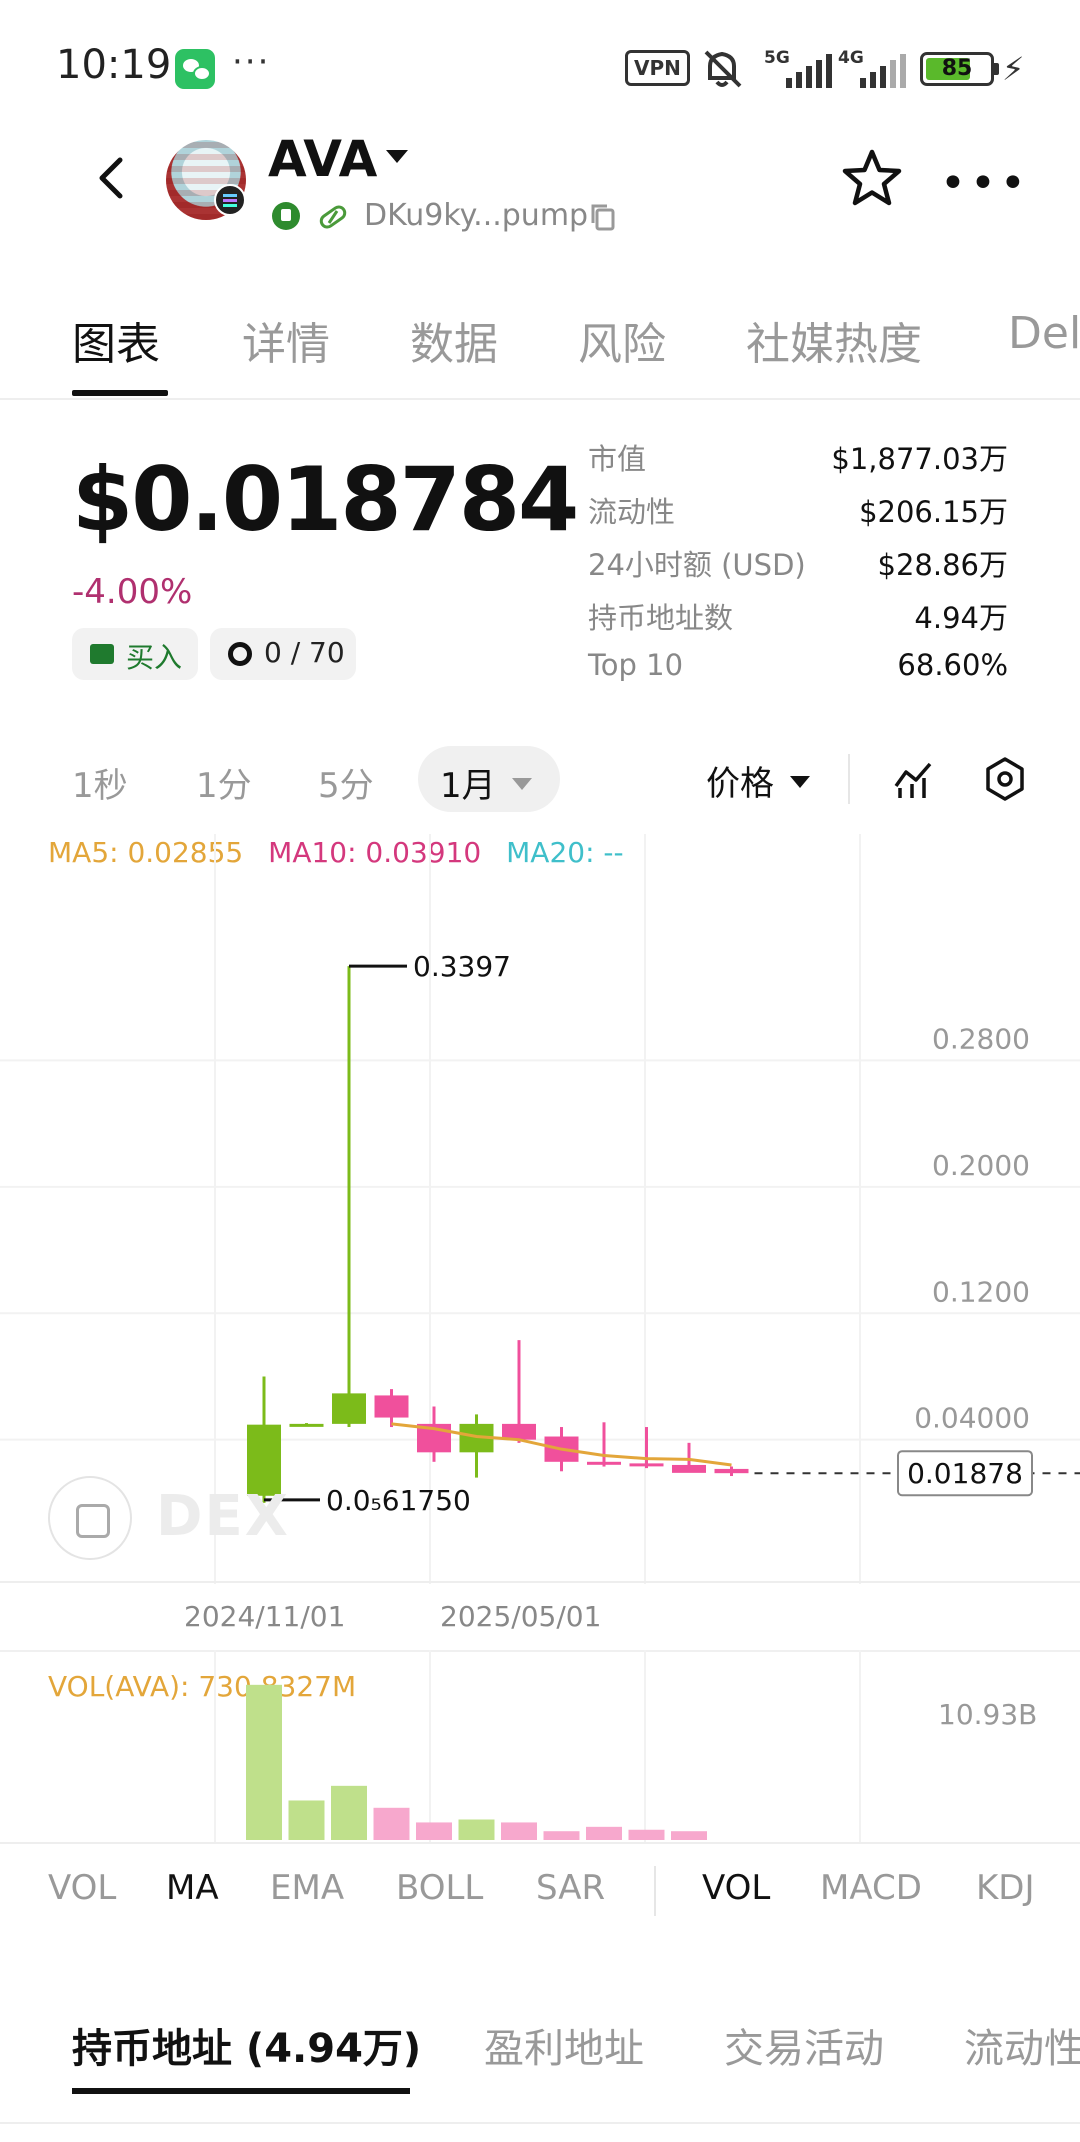 This screenshot has width=1080, height=2142. Describe the element at coordinates (398, 1500) in the screenshot. I see `min-price-label: 0.0₅61750` at that location.